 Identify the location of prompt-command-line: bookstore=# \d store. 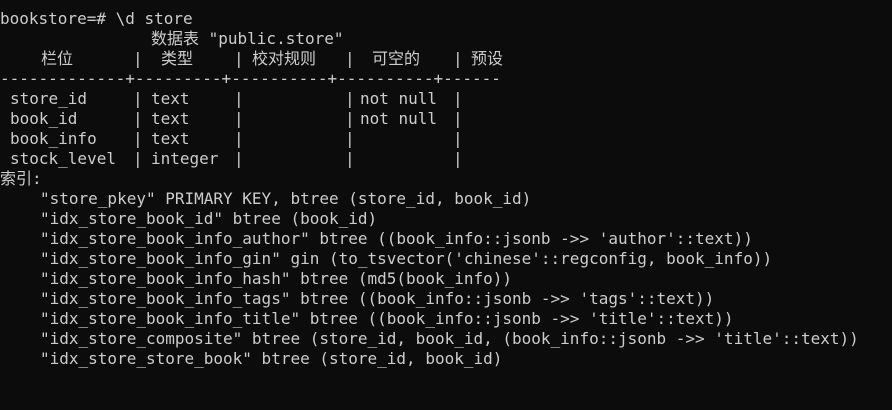
(96, 18).